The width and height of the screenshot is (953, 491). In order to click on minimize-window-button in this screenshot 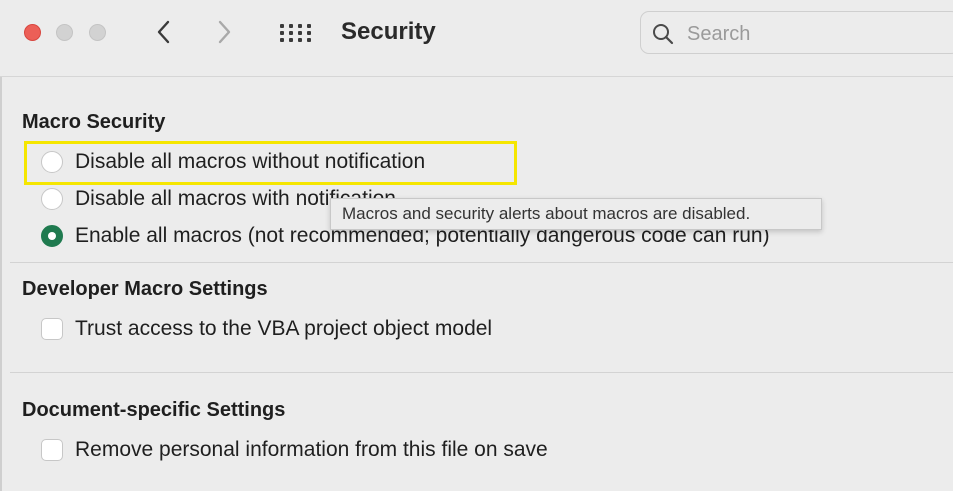, I will do `click(64, 32)`.